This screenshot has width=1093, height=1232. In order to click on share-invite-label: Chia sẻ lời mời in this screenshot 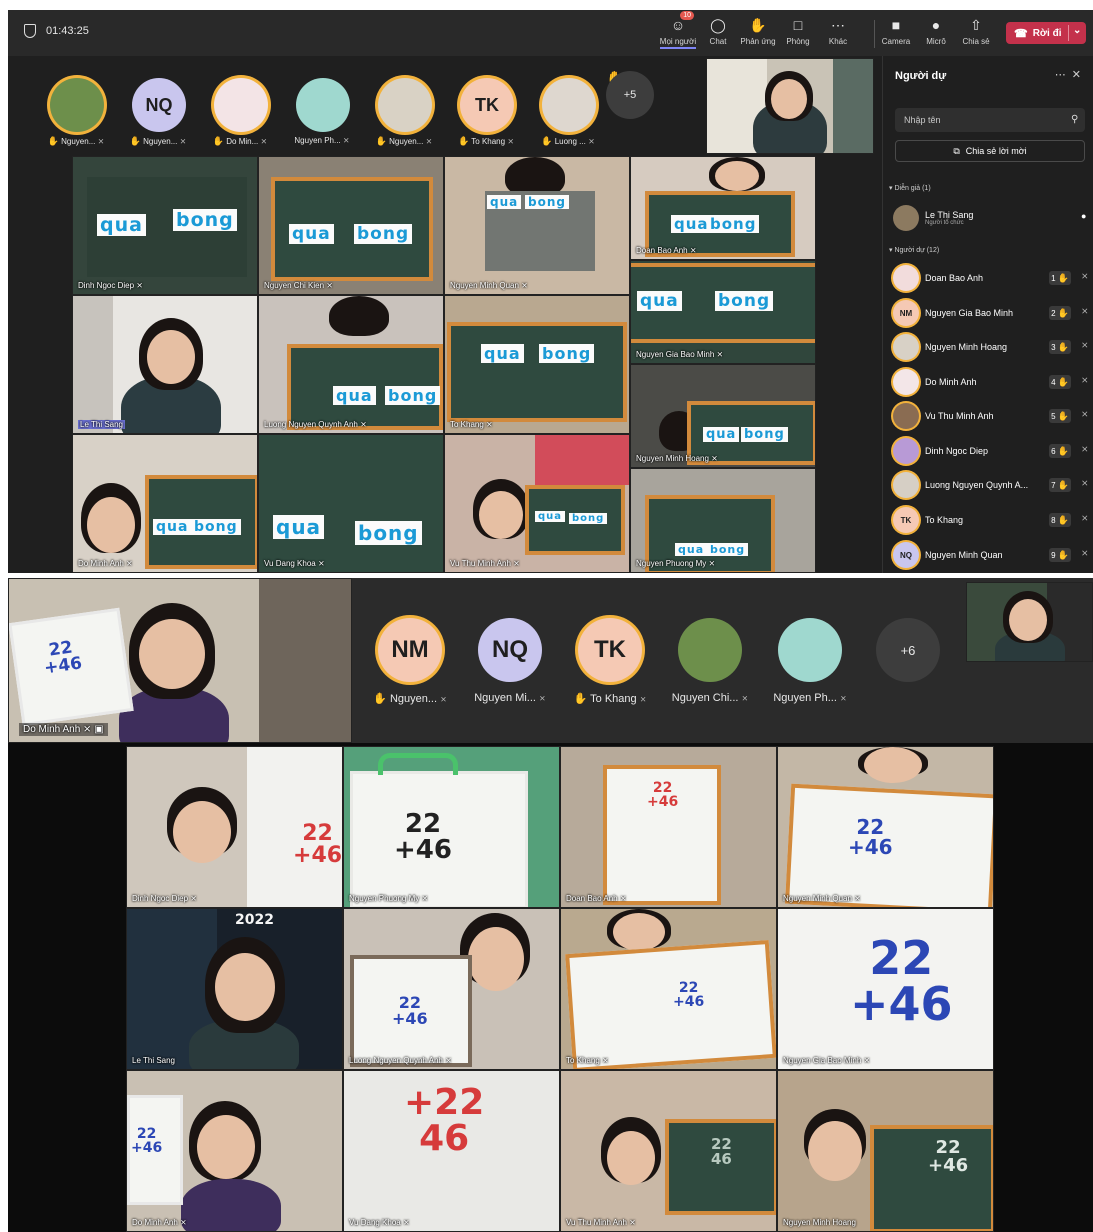, I will do `click(996, 151)`.